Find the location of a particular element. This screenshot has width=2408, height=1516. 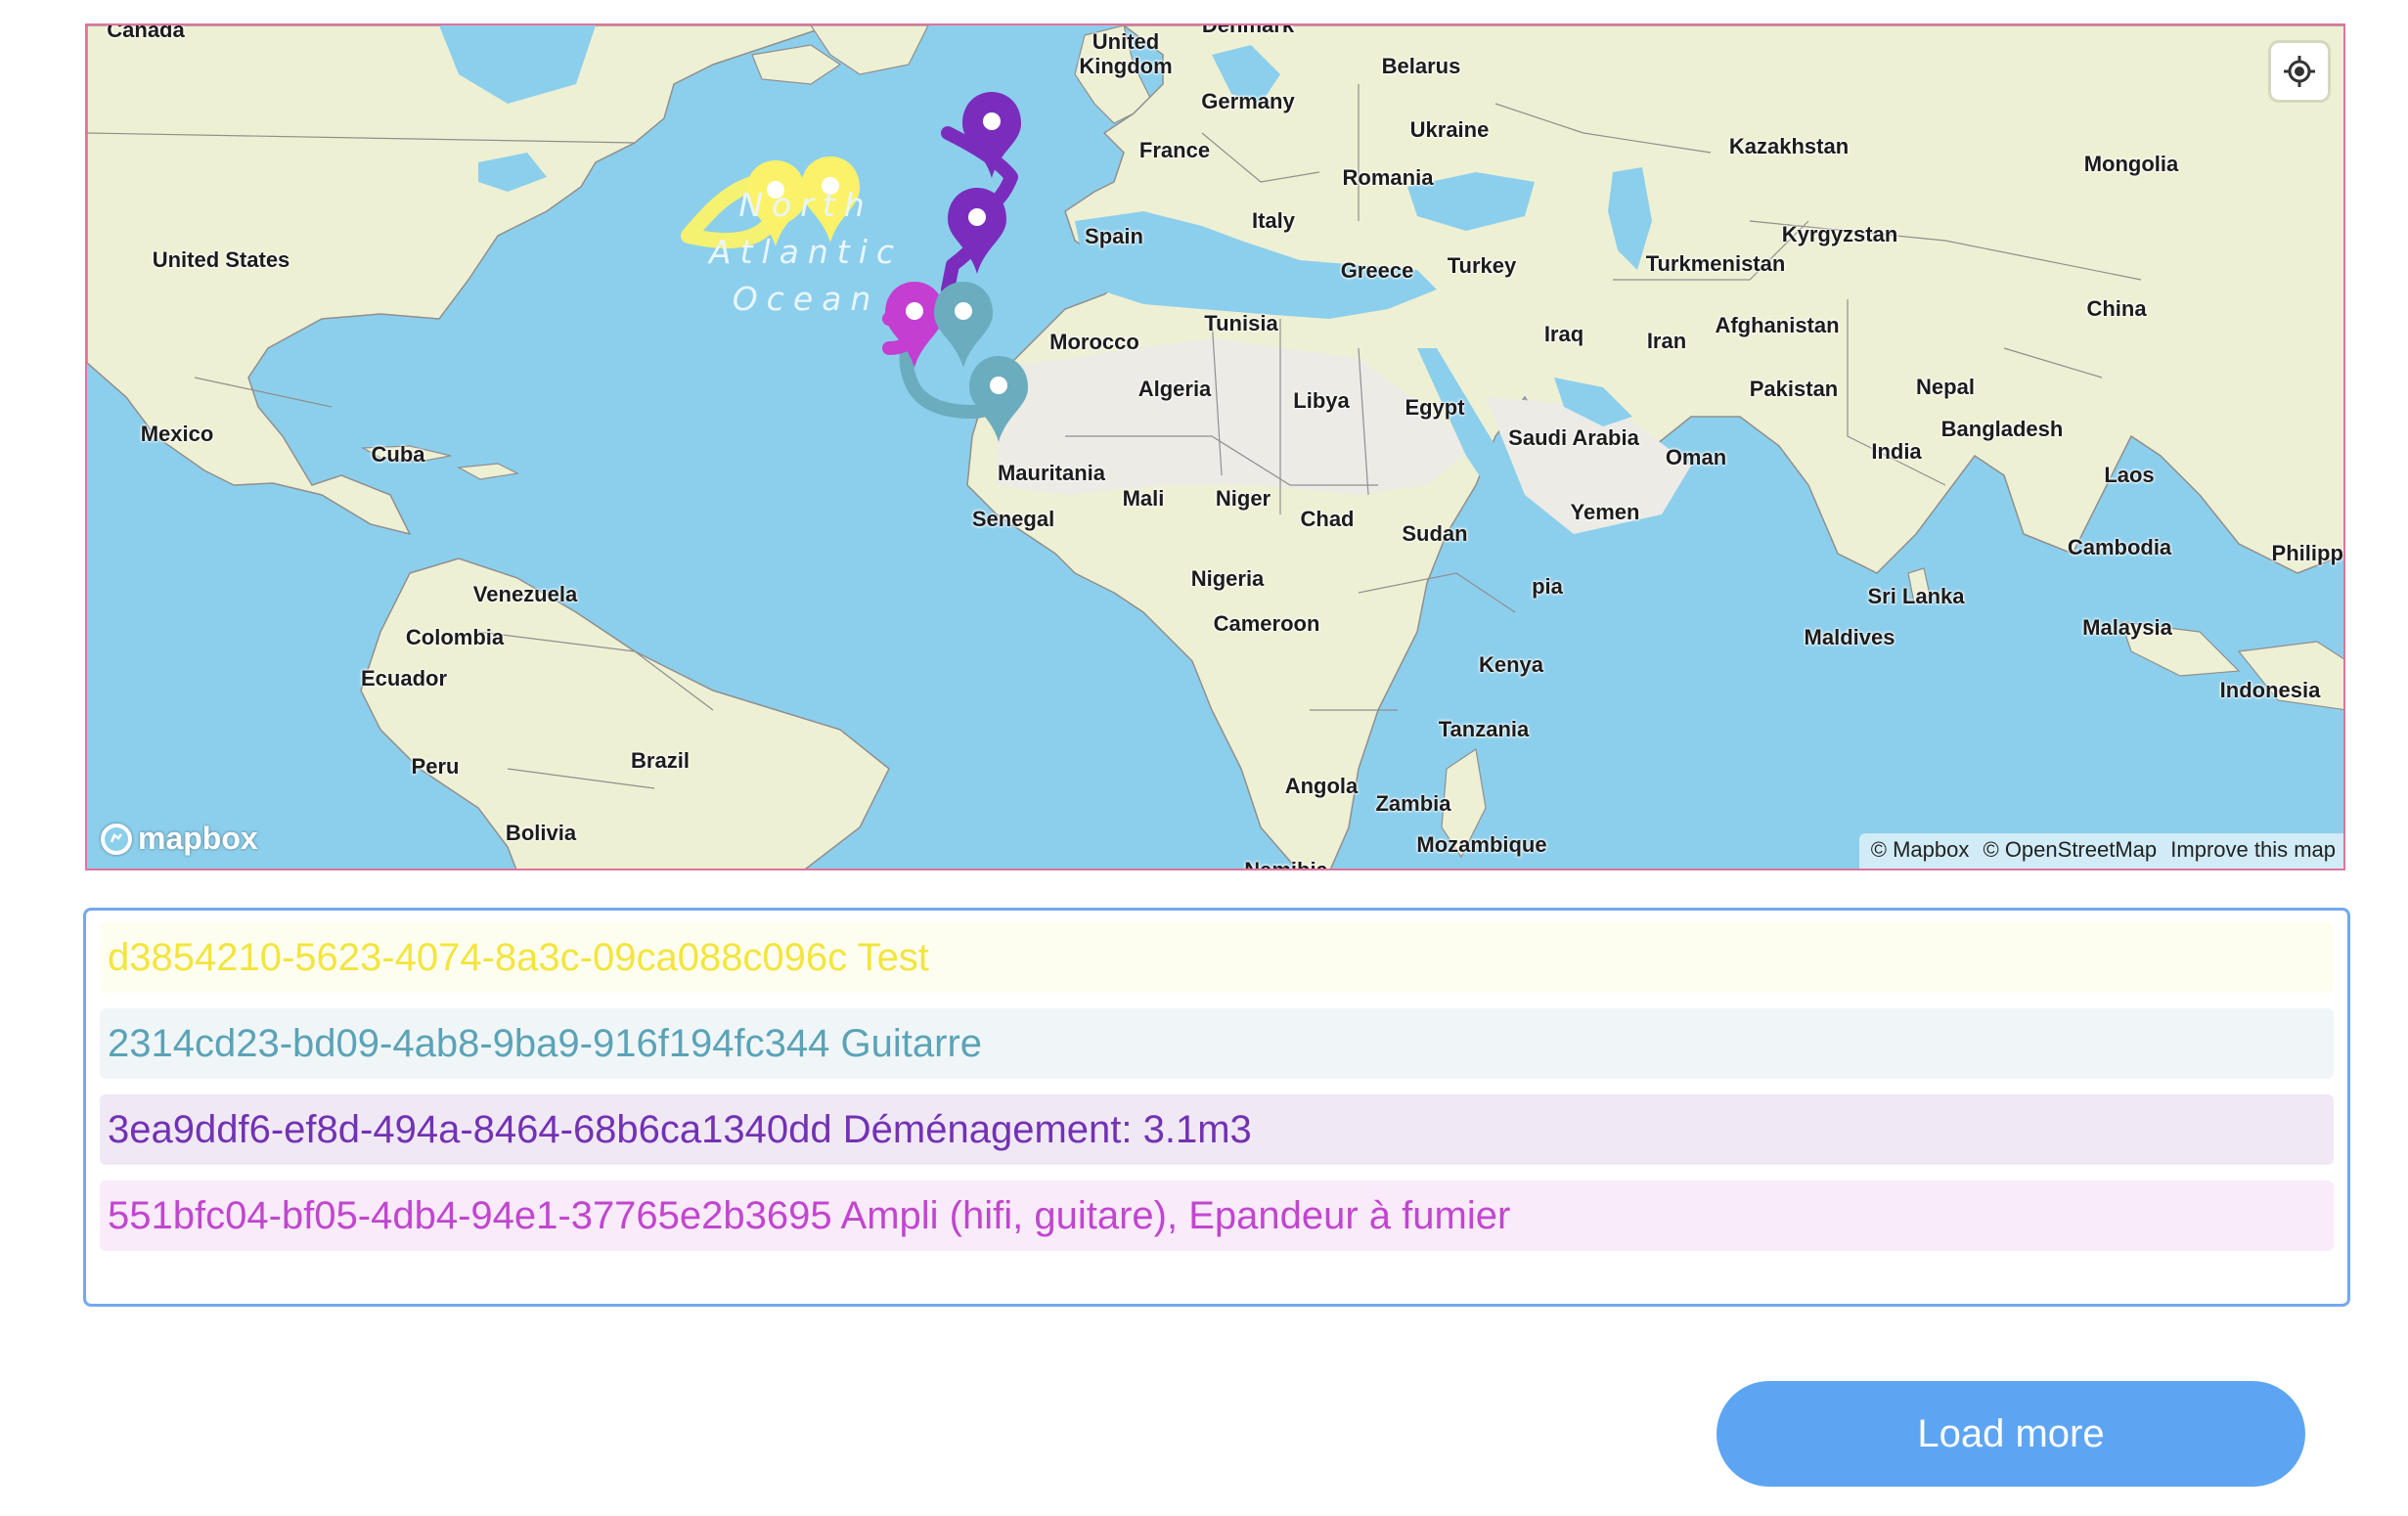

country-label: Brazil is located at coordinates (660, 760).